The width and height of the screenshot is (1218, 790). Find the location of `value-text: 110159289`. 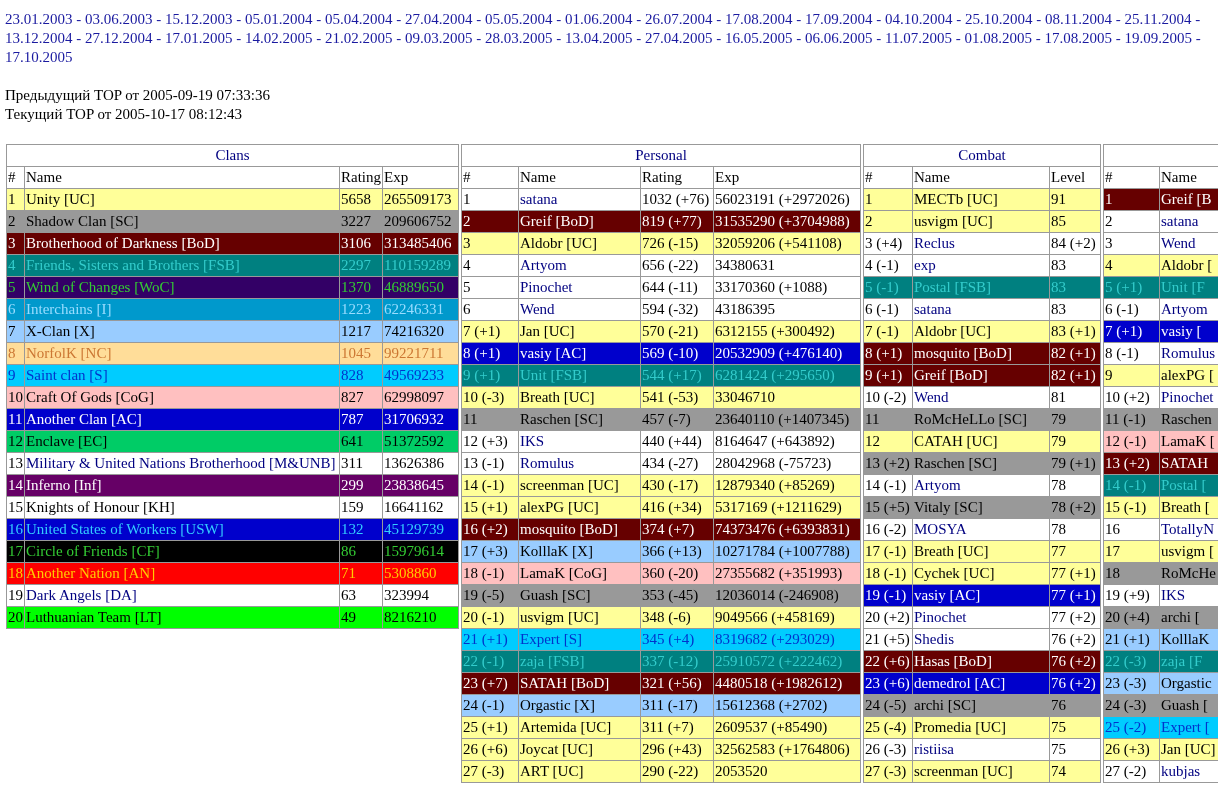

value-text: 110159289 is located at coordinates (417, 265).